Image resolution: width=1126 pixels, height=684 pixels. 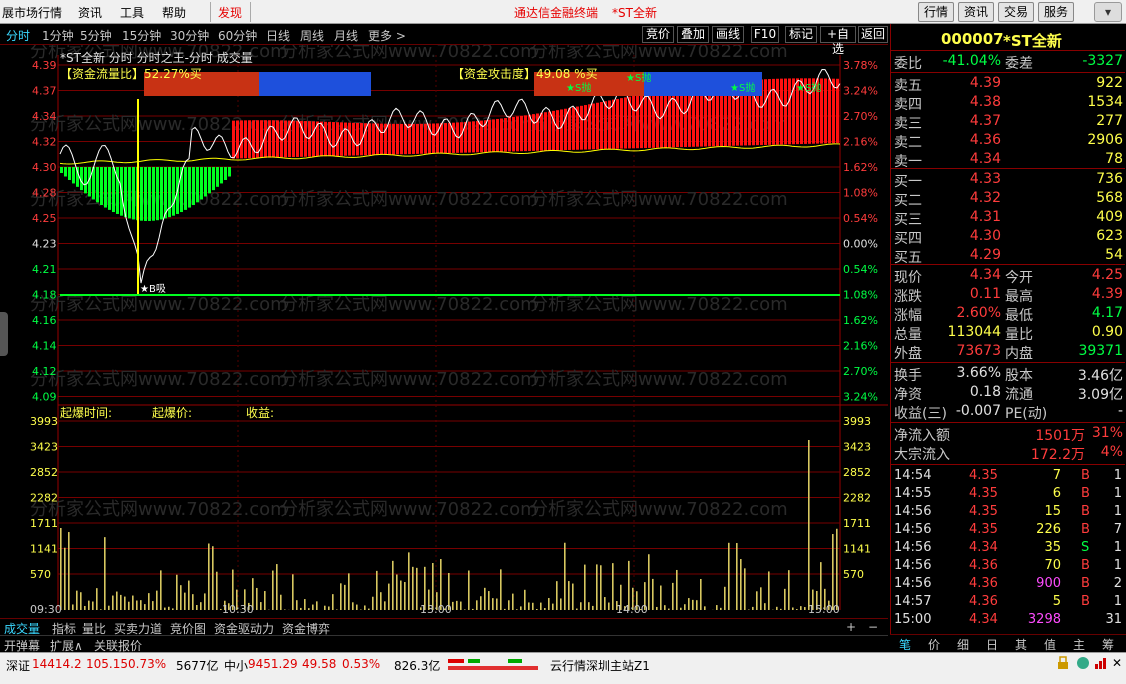 What do you see at coordinates (1117, 663) in the screenshot?
I see `close-icon: ✕` at bounding box center [1117, 663].